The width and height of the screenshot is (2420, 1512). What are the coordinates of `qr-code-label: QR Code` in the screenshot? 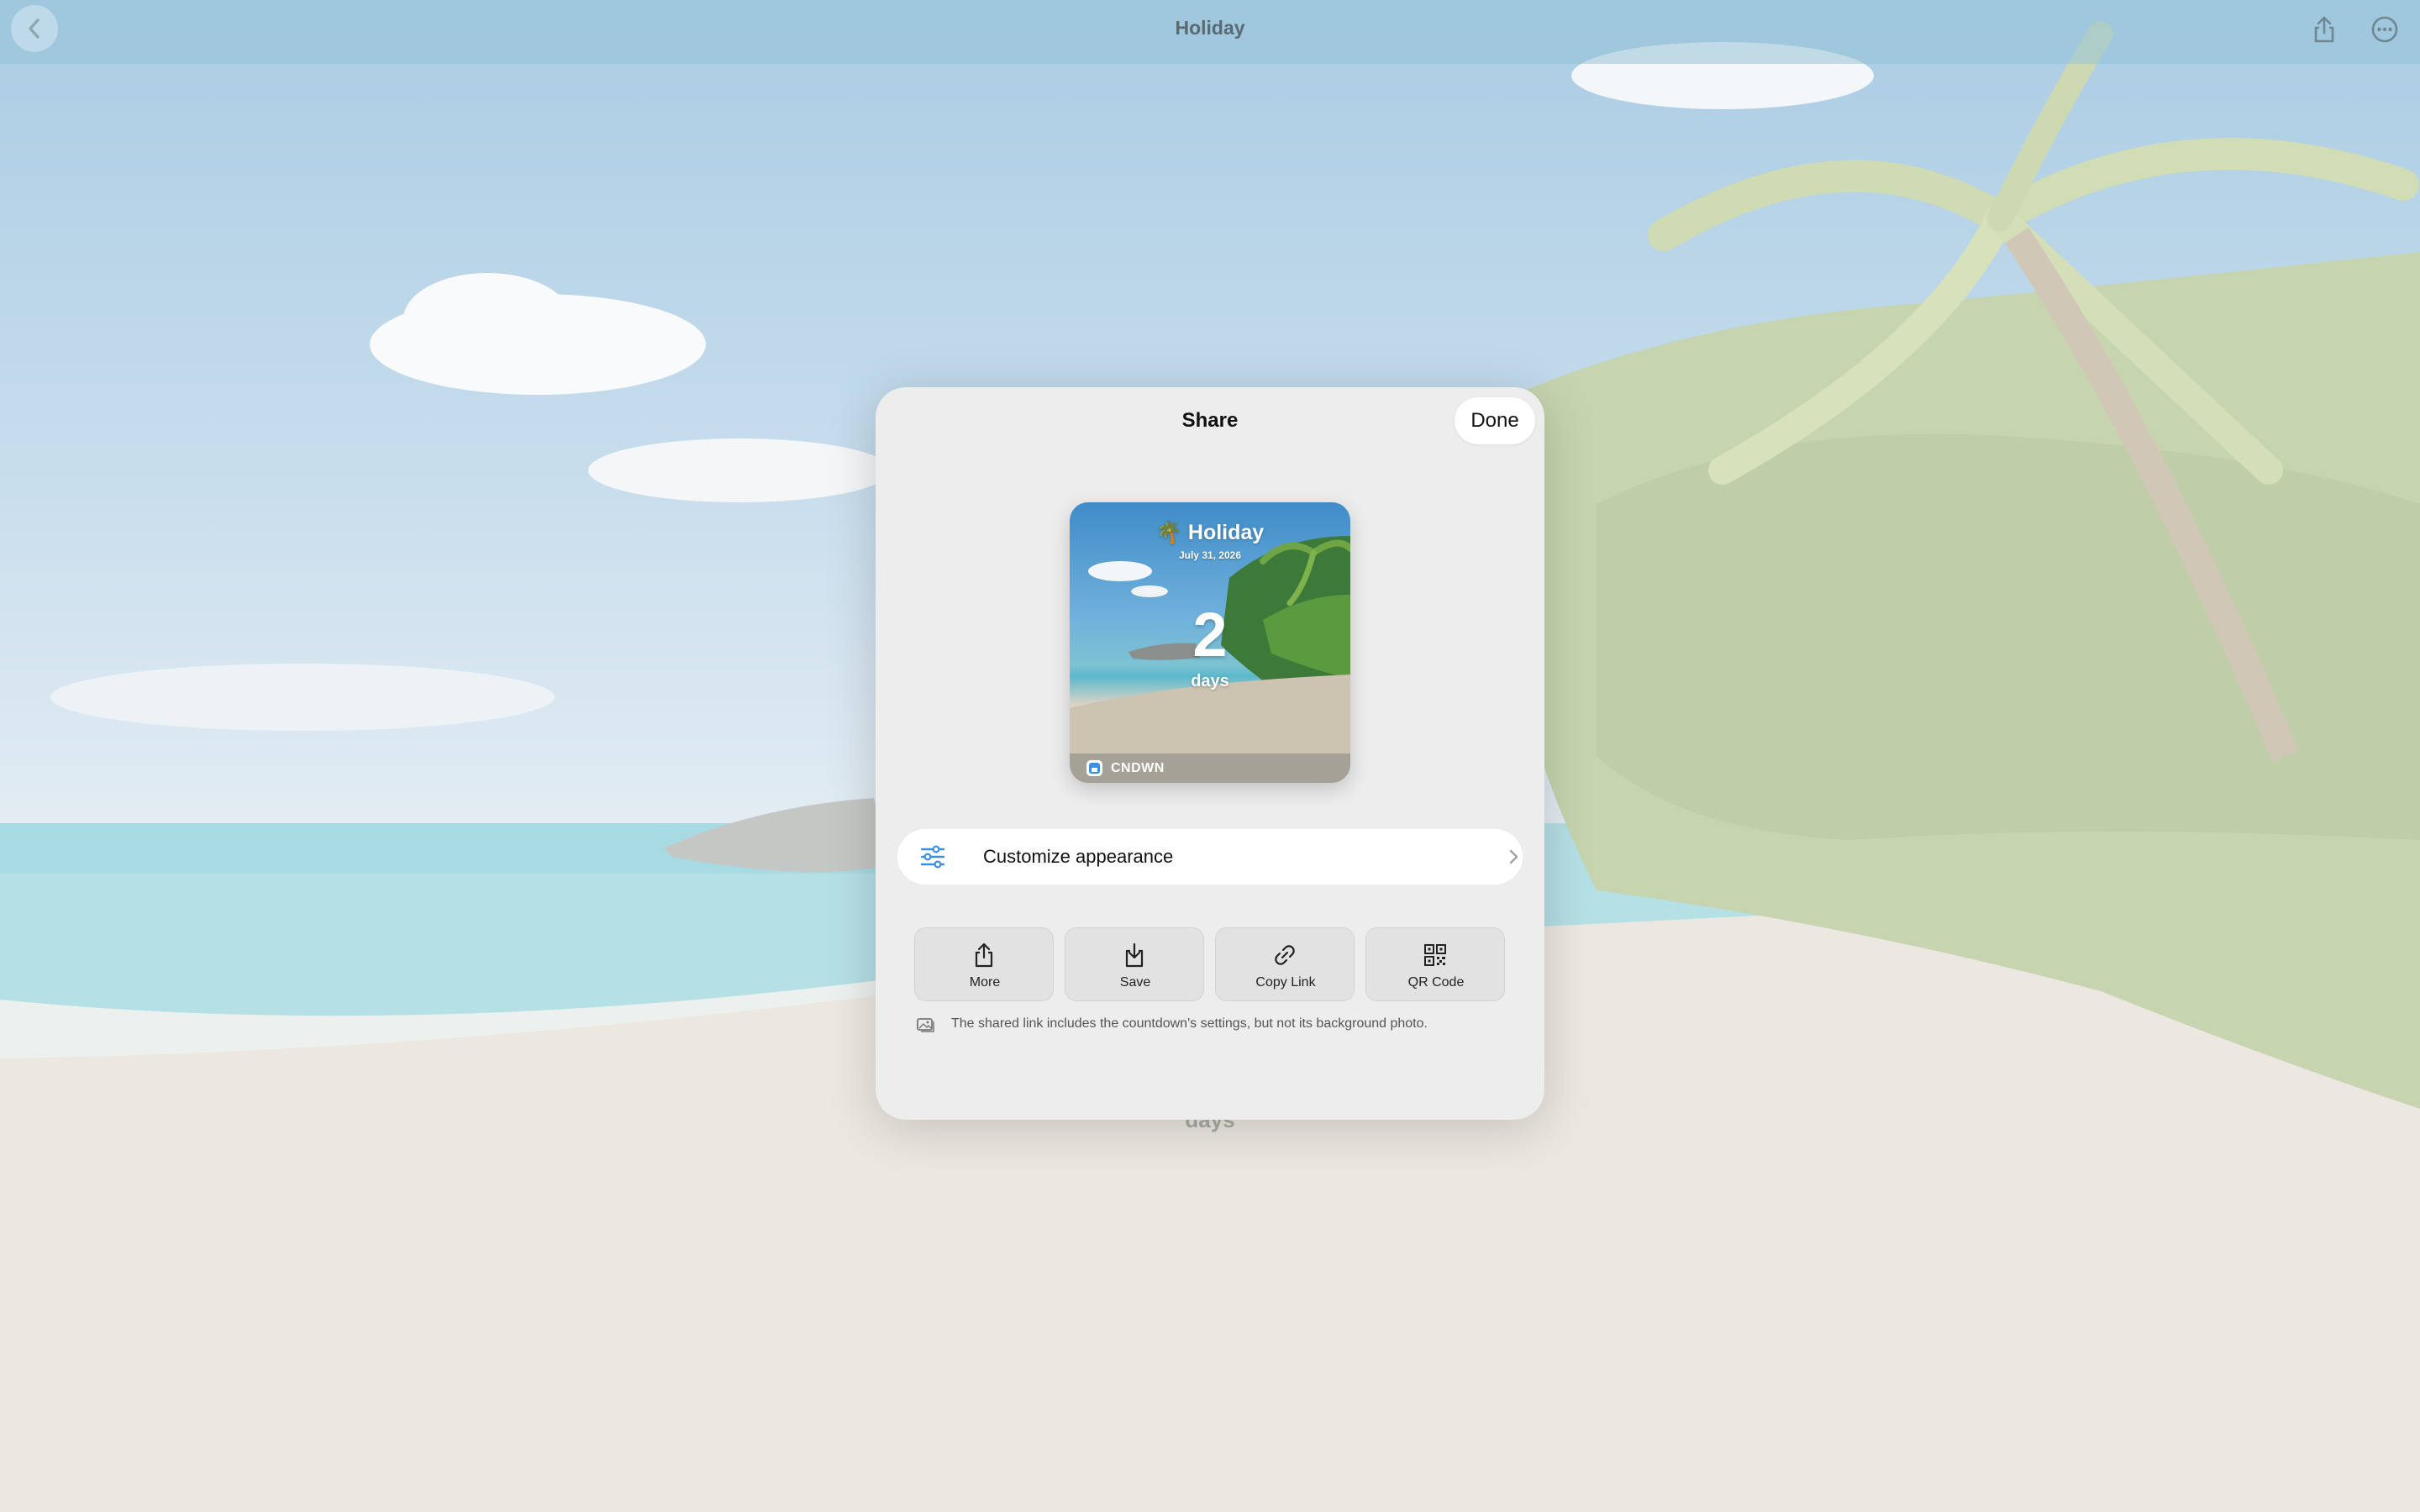 It's located at (1436, 982).